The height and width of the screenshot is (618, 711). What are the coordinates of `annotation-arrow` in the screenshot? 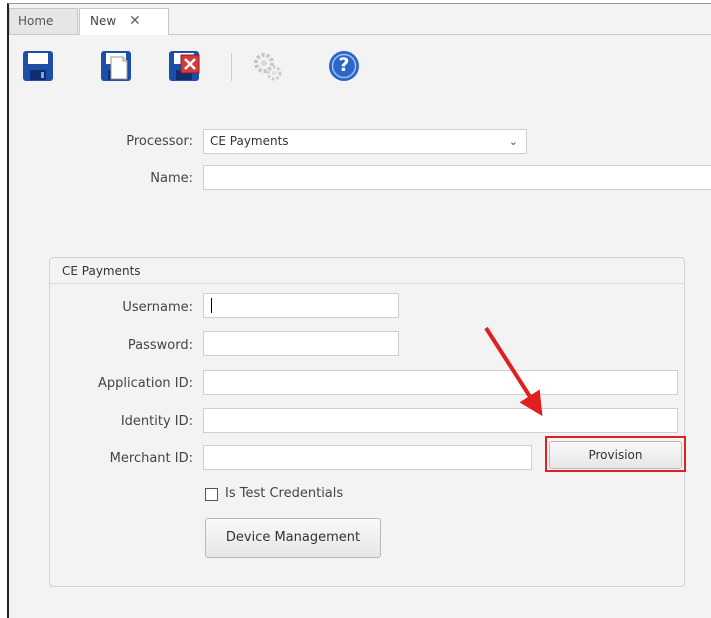 It's located at (513, 371).